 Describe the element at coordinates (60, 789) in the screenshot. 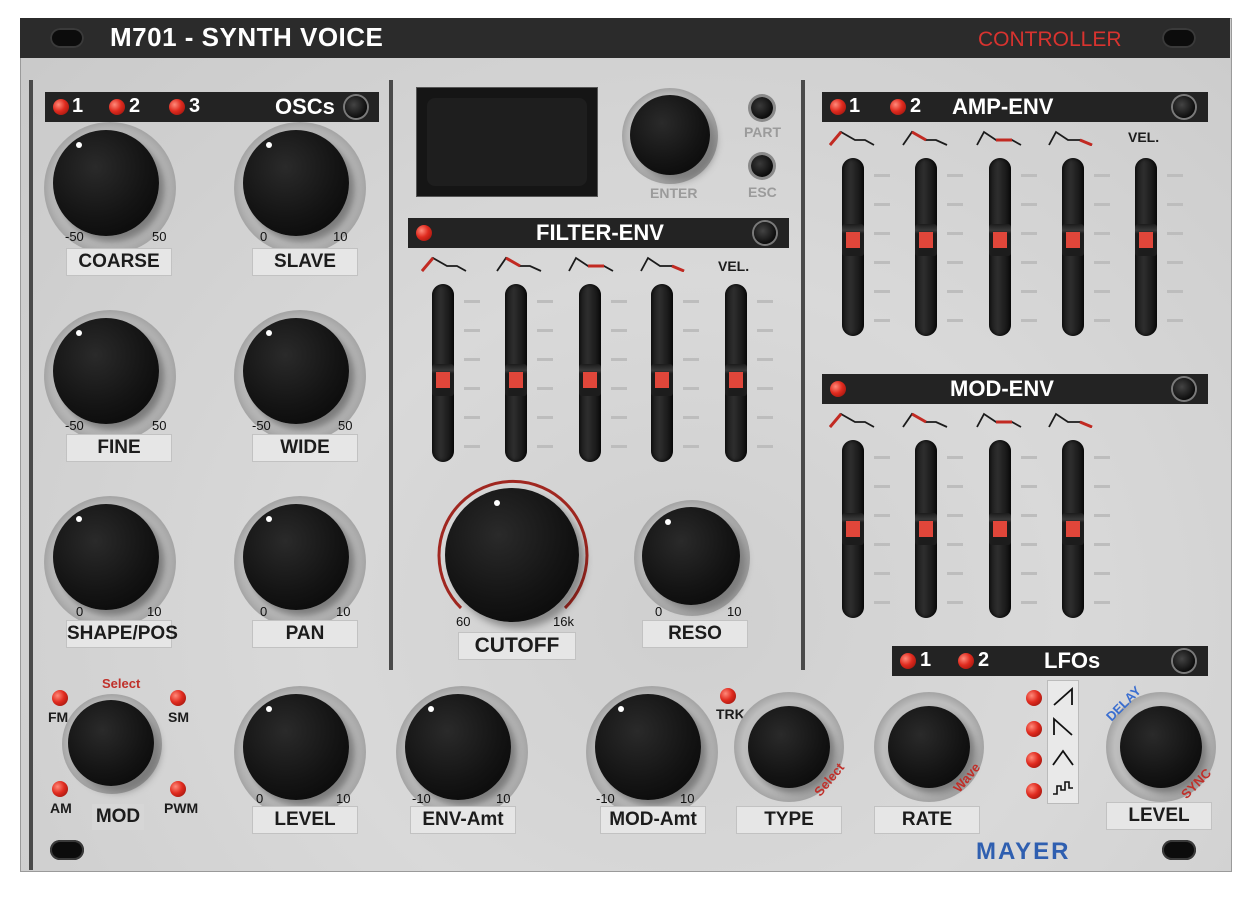

I see `am-led` at that location.